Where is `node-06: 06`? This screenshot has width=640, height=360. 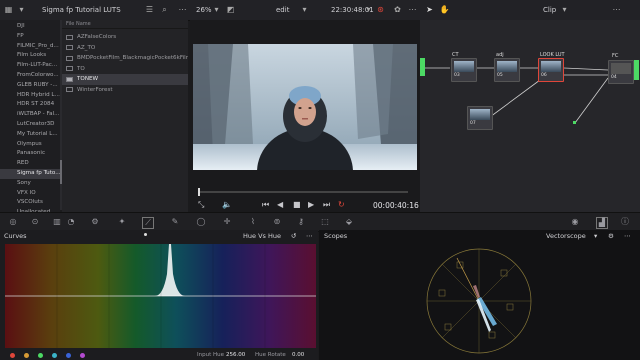 node-06: 06 is located at coordinates (551, 70).